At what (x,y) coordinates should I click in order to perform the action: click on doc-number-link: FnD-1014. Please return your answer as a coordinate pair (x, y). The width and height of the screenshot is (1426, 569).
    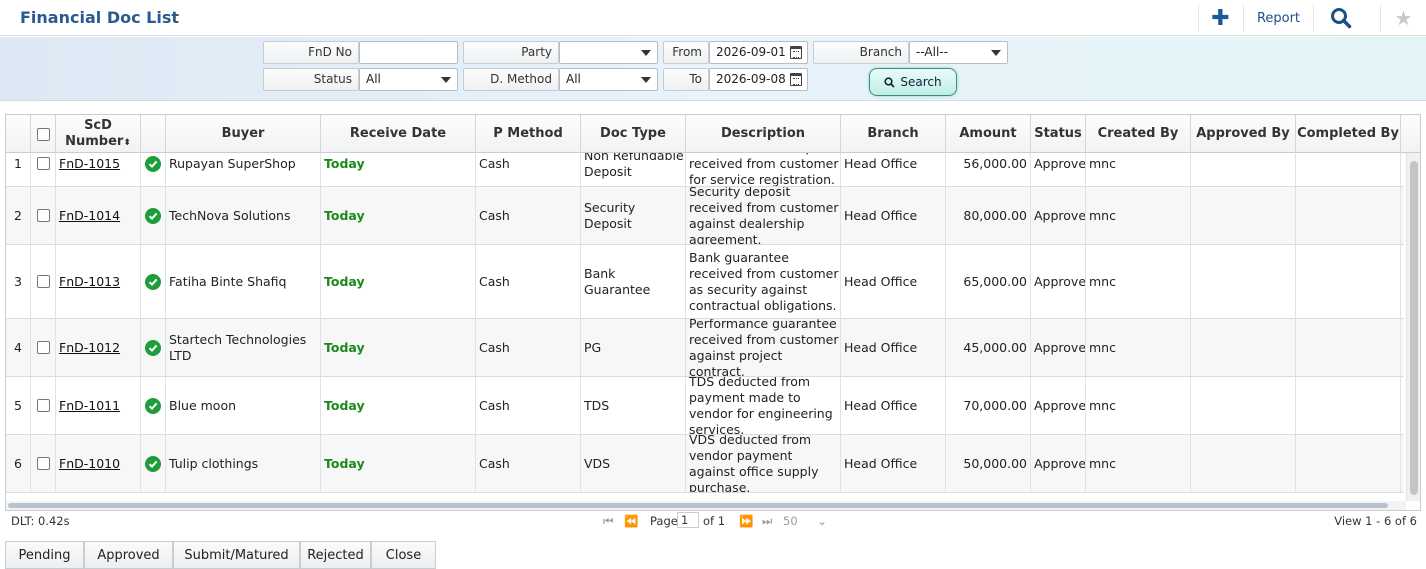
    Looking at the image, I should click on (98, 215).